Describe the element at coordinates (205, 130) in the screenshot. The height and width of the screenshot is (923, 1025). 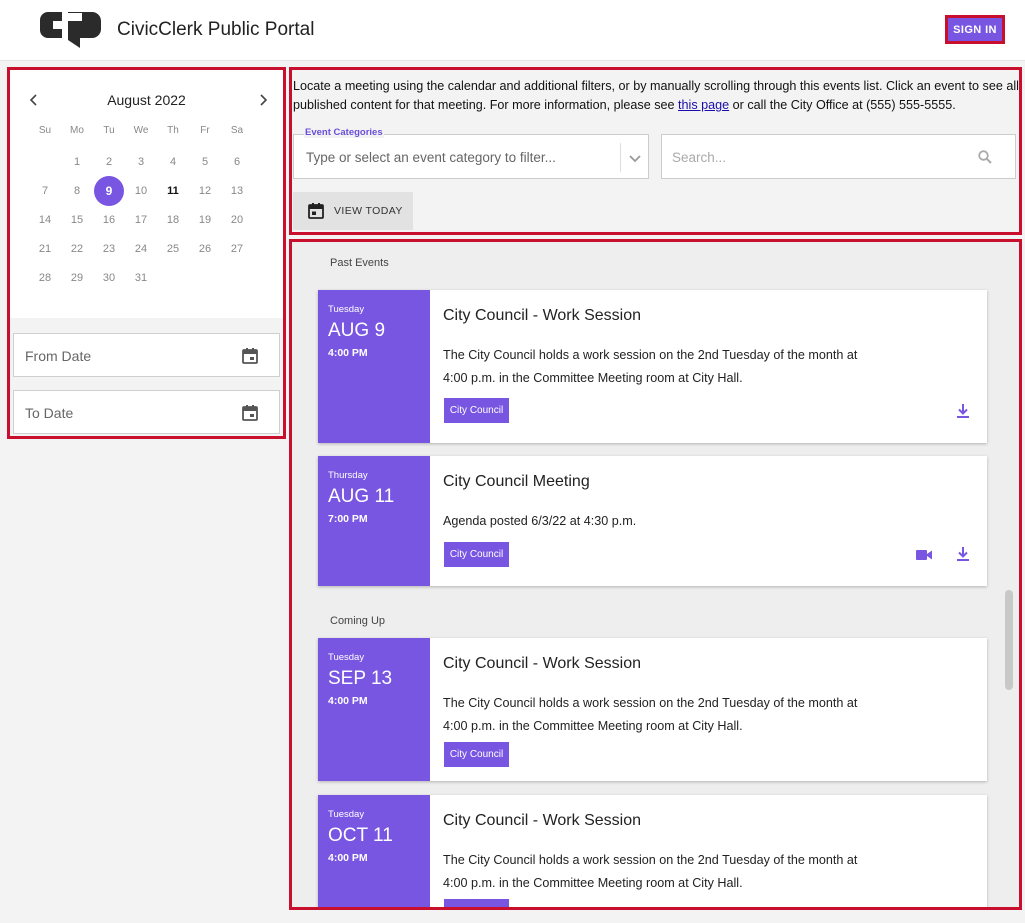
I see `weekday-header: Fr` at that location.